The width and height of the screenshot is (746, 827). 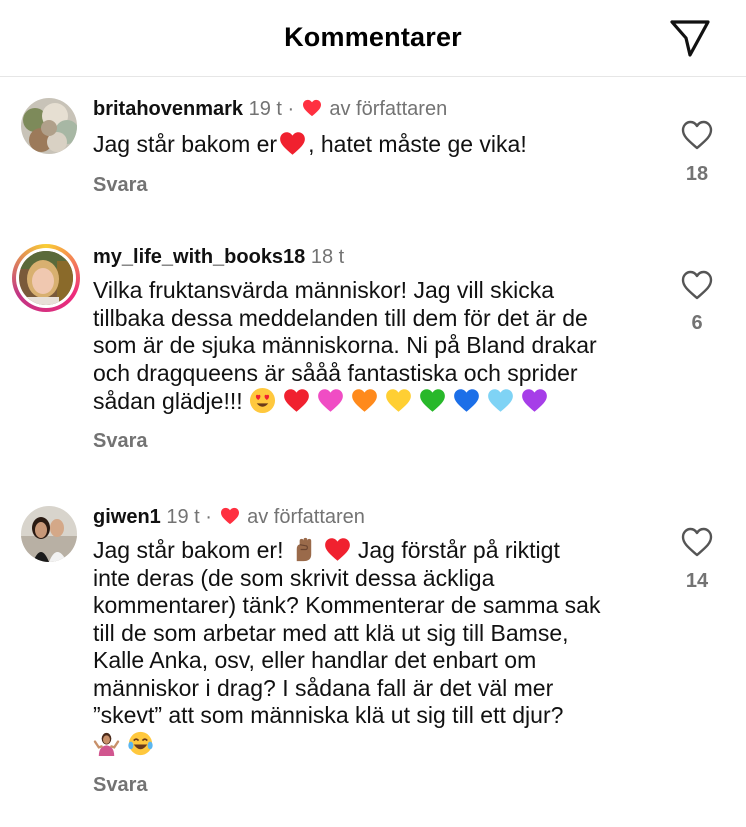 I want to click on comment-meta: britahovenmark 19 t · av författaren, so click(x=270, y=109).